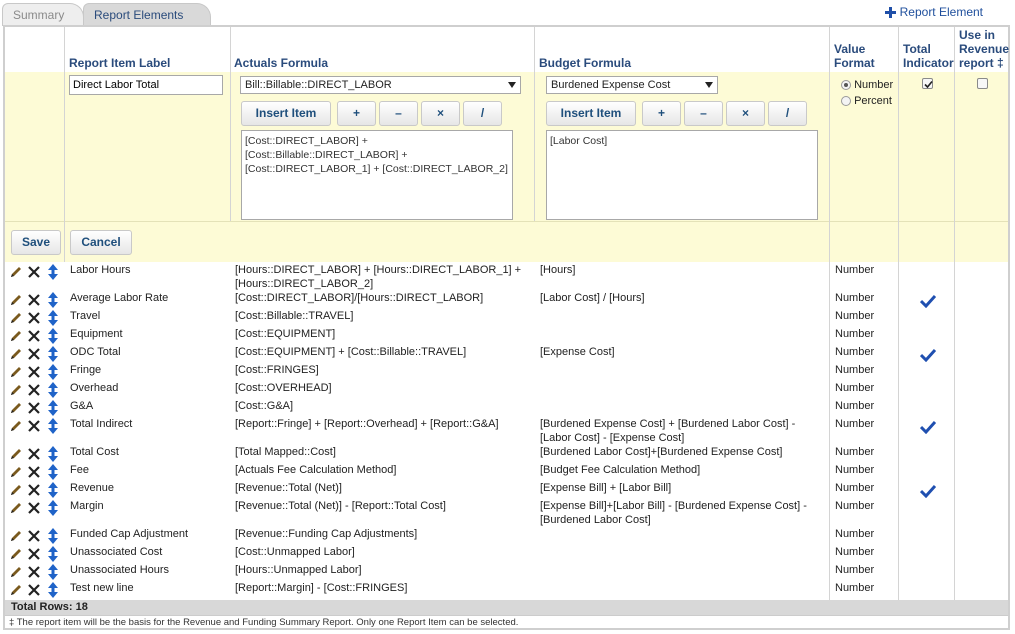 The image size is (1015, 634). What do you see at coordinates (101, 242) in the screenshot?
I see `cancel-button: Cancel` at bounding box center [101, 242].